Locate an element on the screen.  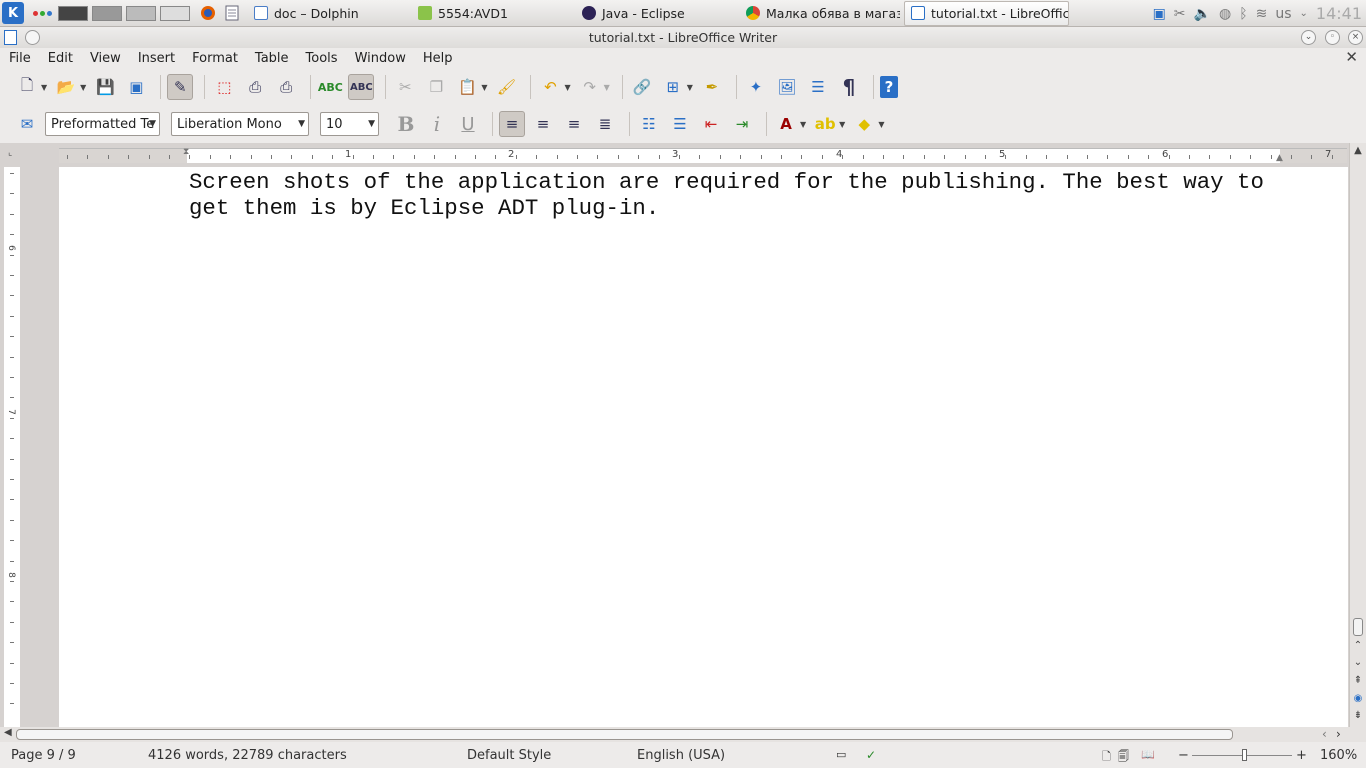
print-icon: ⎙ is located at coordinates (255, 87).